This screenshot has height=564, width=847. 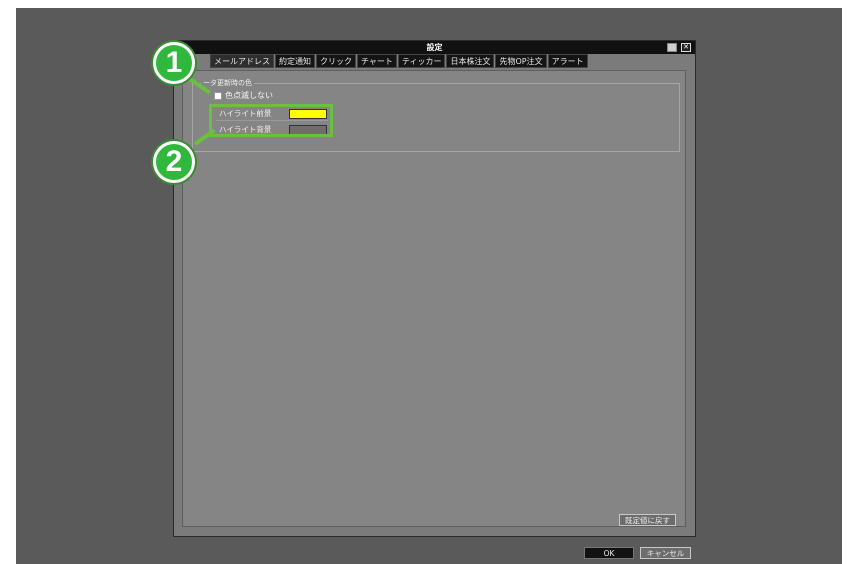 I want to click on tab-execution-notice: 約定通知, so click(x=295, y=61).